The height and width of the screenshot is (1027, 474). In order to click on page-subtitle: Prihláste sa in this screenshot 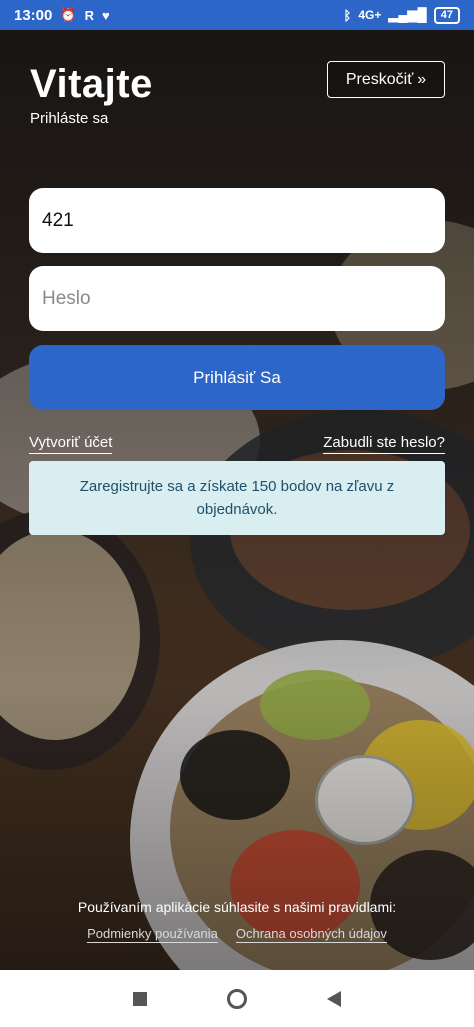, I will do `click(69, 118)`.